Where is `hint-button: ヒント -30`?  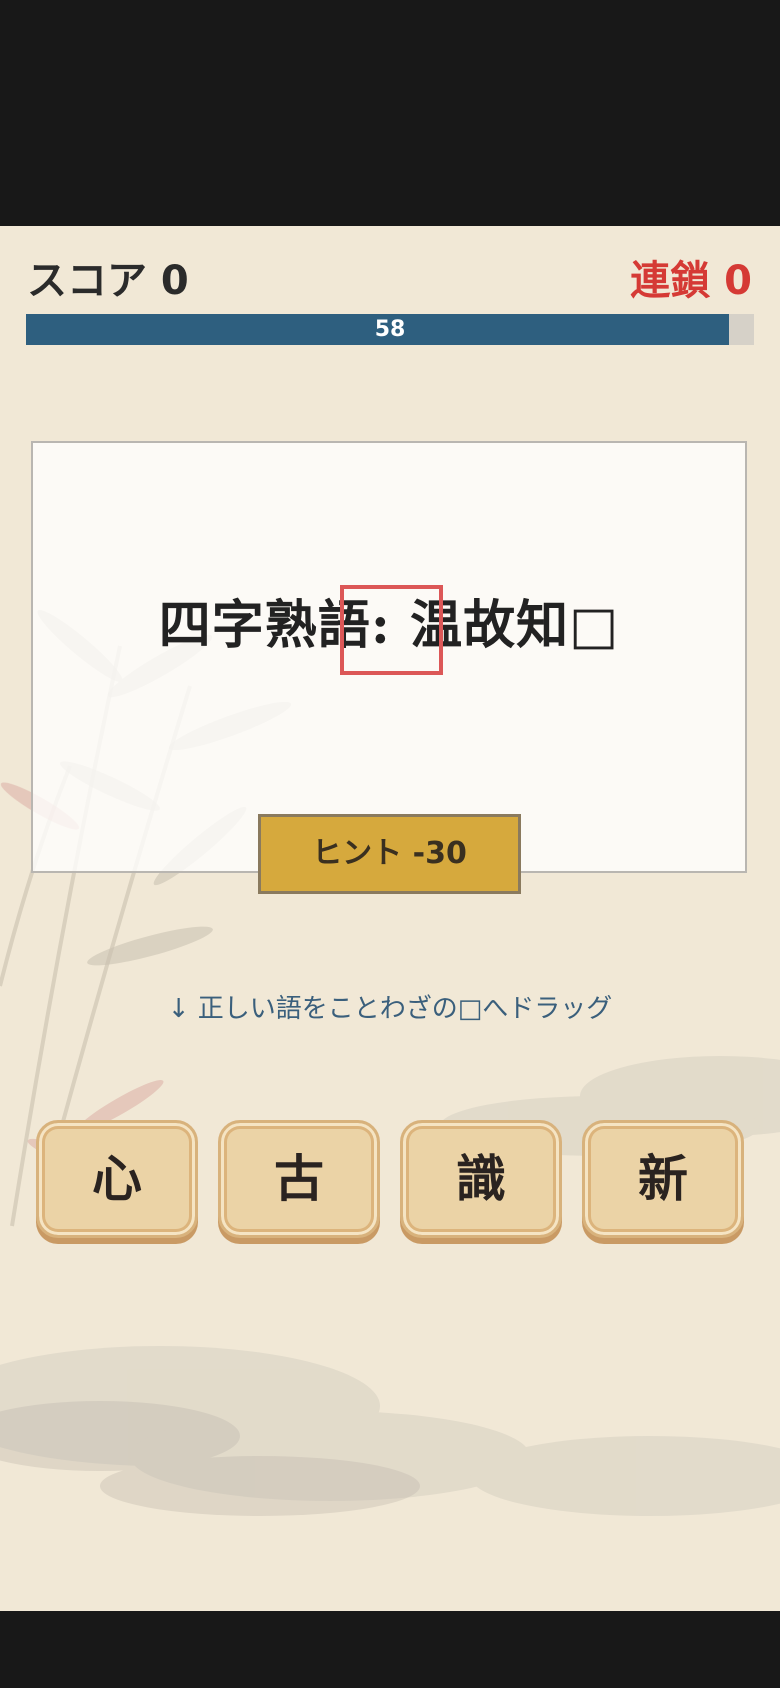 hint-button: ヒント -30 is located at coordinates (389, 854).